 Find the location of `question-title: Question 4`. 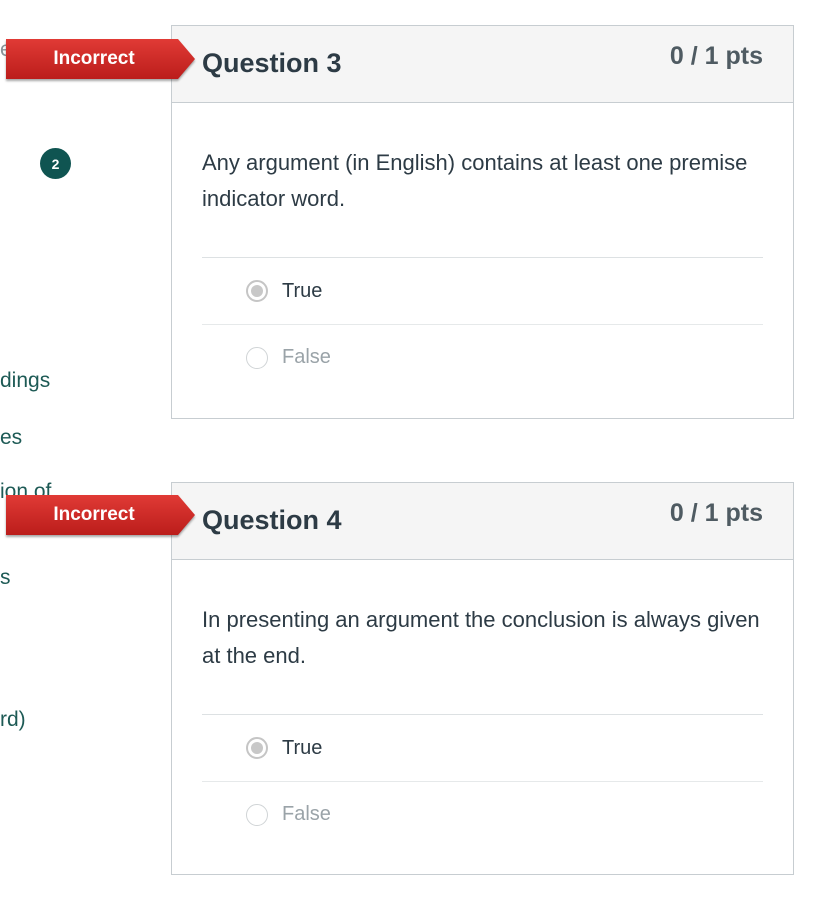

question-title: Question 4 is located at coordinates (272, 520).